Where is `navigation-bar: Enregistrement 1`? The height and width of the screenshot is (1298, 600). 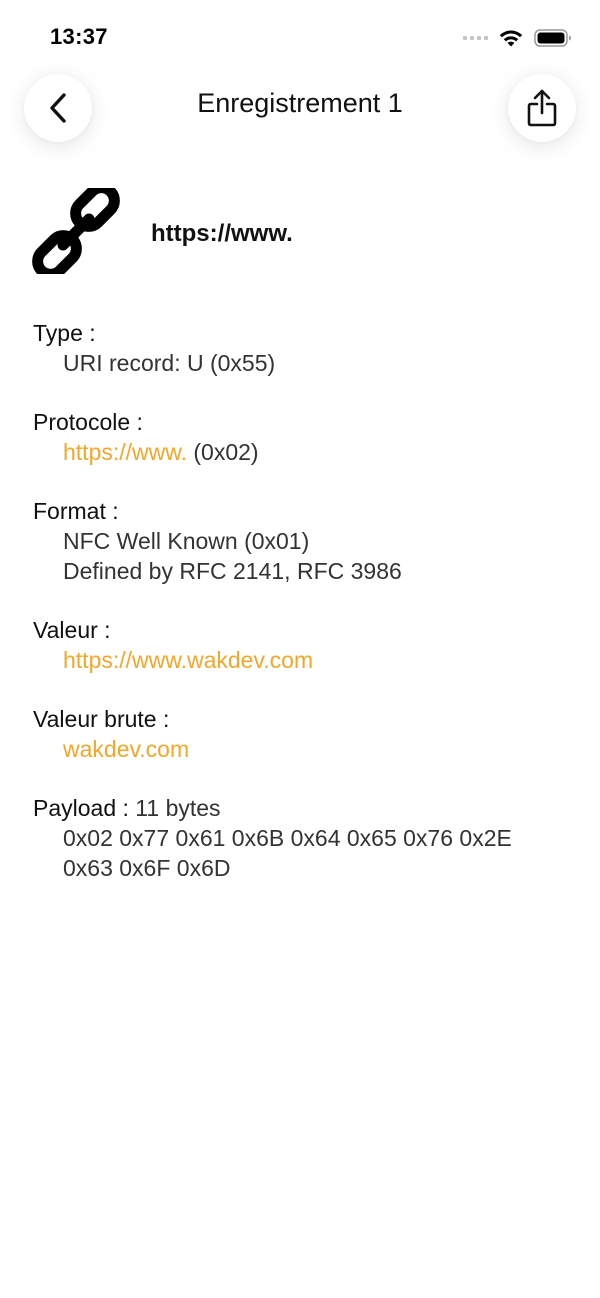
navigation-bar: Enregistrement 1 is located at coordinates (300, 110).